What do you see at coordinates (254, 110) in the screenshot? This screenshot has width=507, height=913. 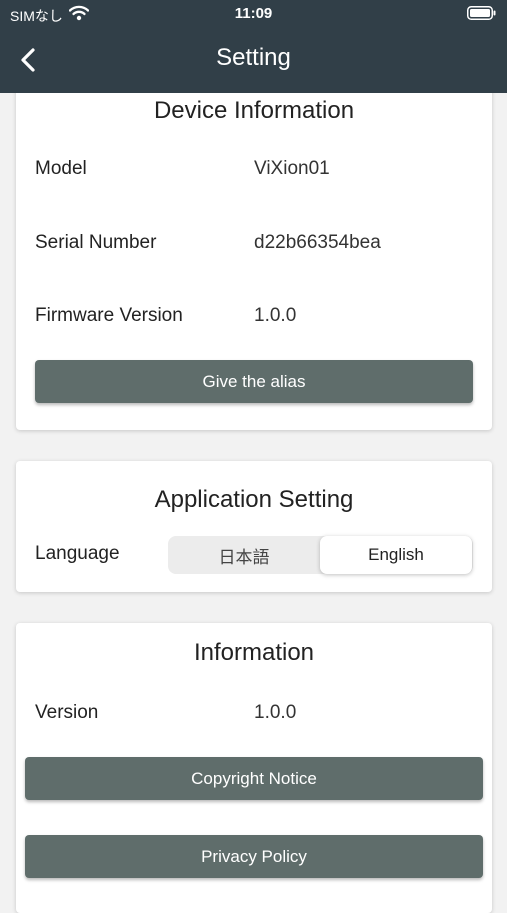 I see `device-information-title: Device Information` at bounding box center [254, 110].